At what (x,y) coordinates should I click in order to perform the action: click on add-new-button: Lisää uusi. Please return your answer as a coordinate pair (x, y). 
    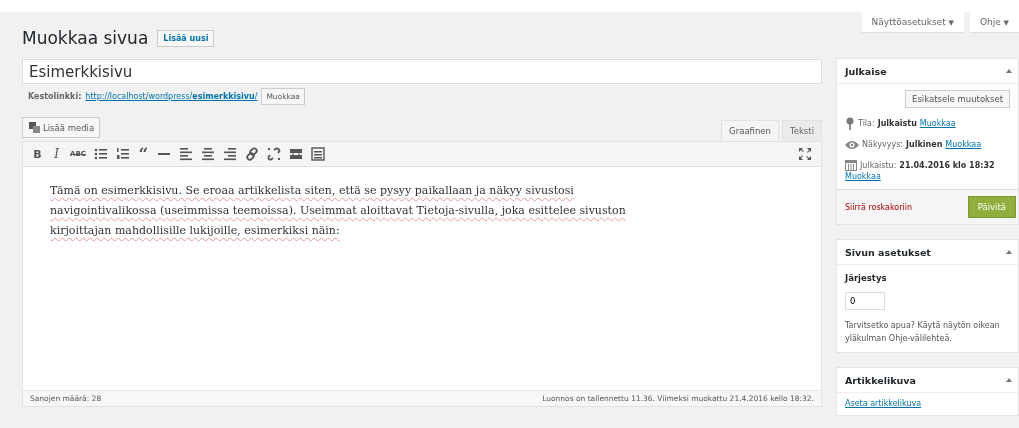
    Looking at the image, I should click on (186, 38).